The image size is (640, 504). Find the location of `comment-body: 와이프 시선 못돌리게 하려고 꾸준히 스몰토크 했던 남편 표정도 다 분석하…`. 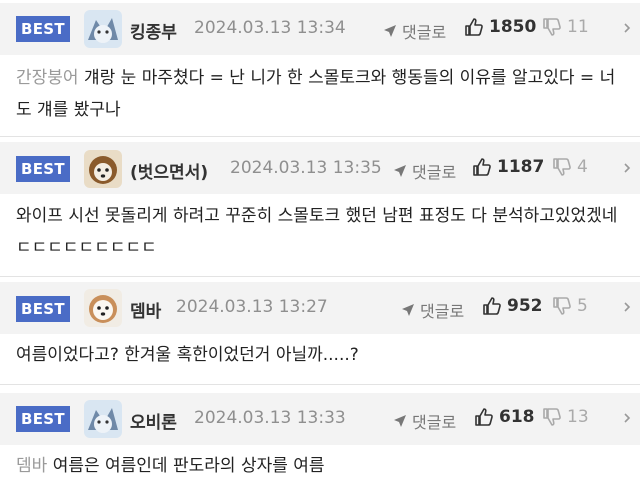

comment-body: 와이프 시선 못돌리게 하려고 꾸준히 스몰토크 했던 남편 표정도 다 분석하… is located at coordinates (320, 232).